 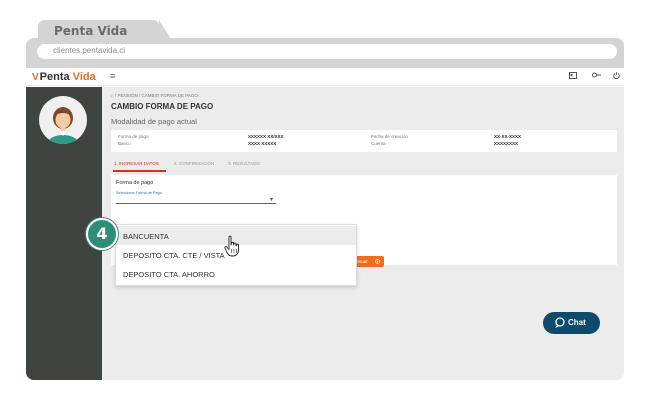 What do you see at coordinates (325, 77) in the screenshot?
I see `app-header: VPenta Vida ≡` at bounding box center [325, 77].